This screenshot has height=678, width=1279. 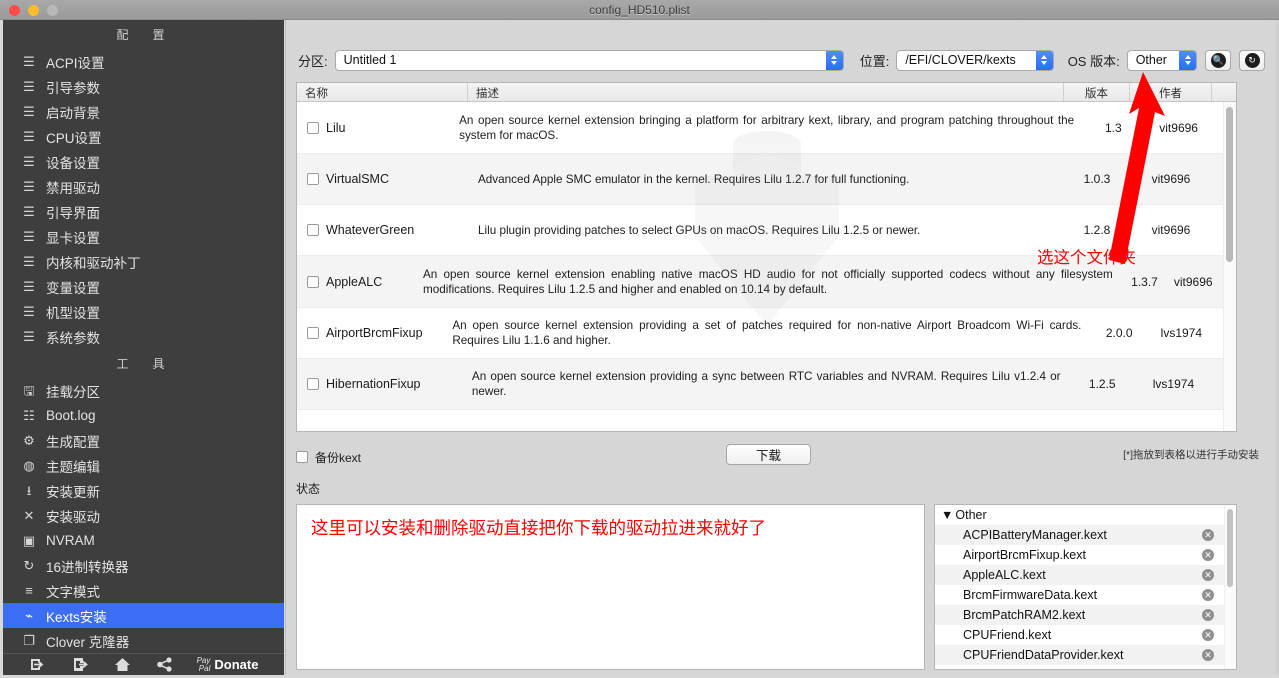 I want to click on triangle-down-icon: ▼, so click(x=947, y=515).